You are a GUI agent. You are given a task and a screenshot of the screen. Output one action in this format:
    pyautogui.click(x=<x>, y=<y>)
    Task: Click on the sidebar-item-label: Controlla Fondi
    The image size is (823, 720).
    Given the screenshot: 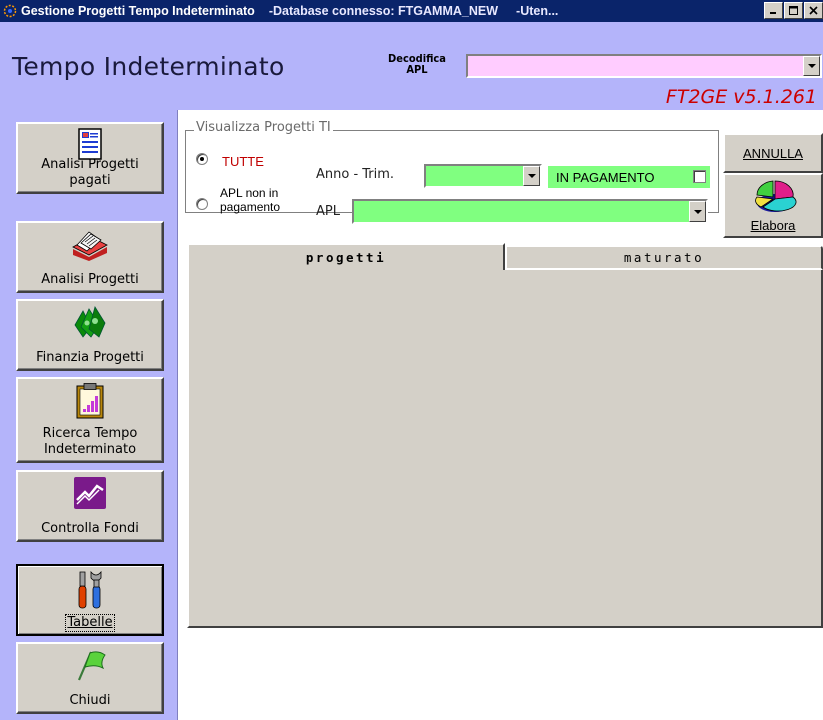 What is the action you would take?
    pyautogui.click(x=90, y=528)
    